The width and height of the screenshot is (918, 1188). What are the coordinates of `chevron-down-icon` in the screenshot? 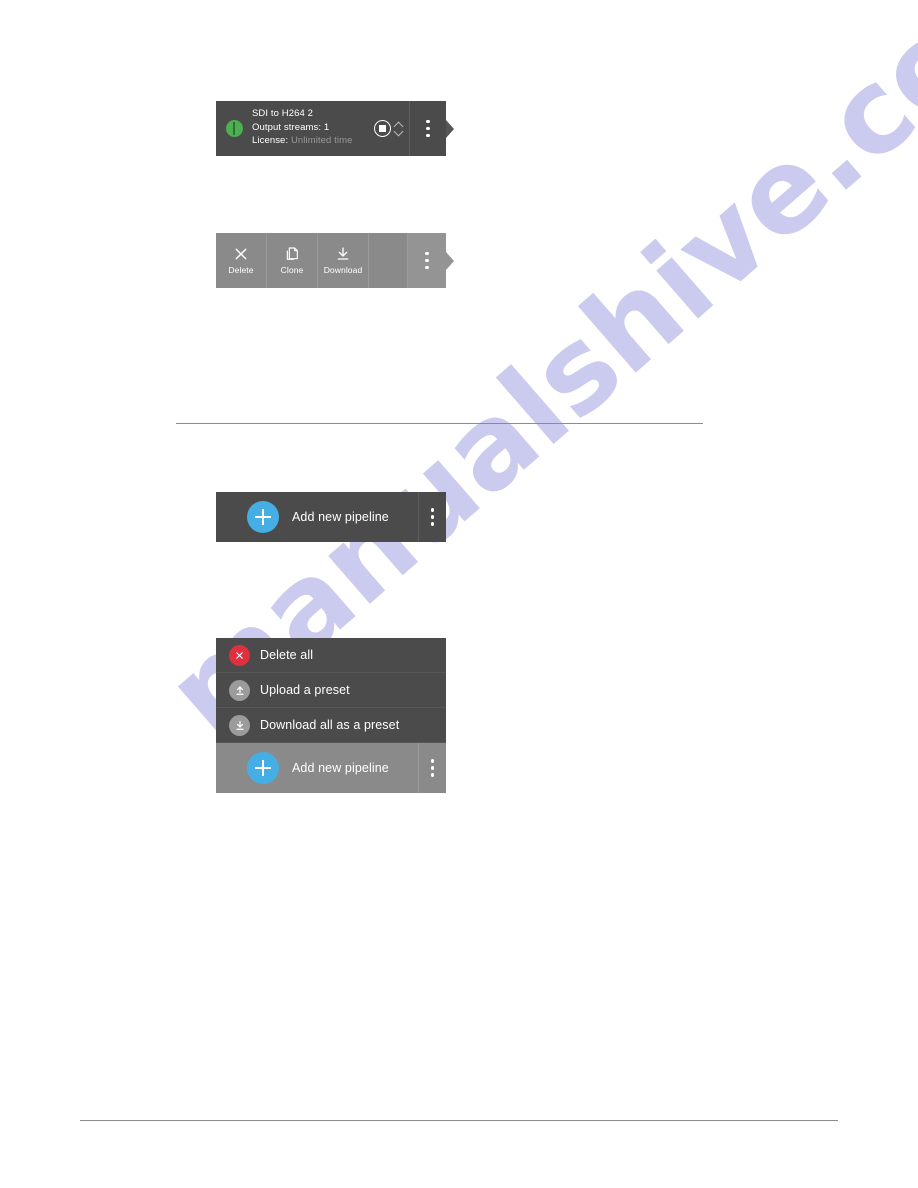 It's located at (398, 132).